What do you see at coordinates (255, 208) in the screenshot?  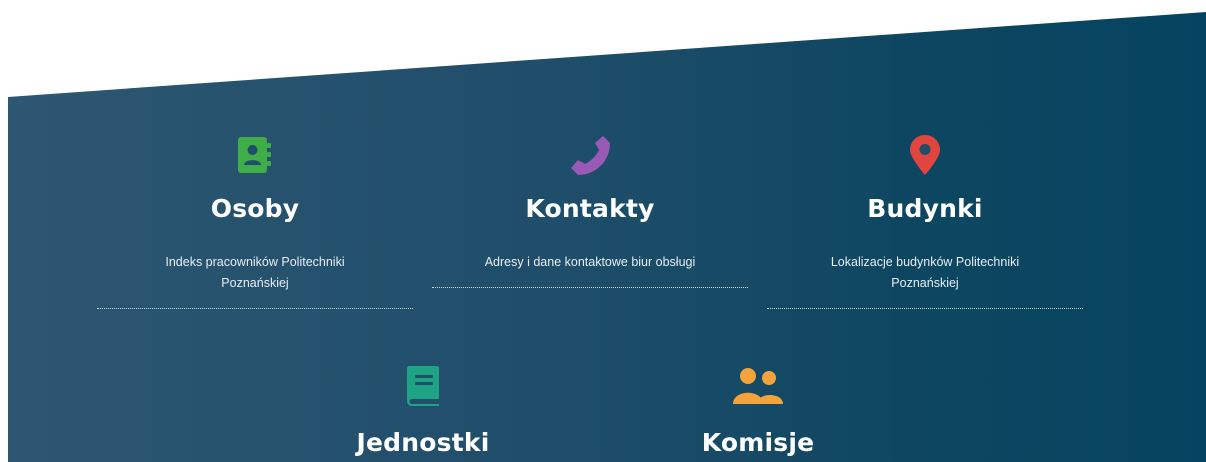 I see `card-title: Osoby` at bounding box center [255, 208].